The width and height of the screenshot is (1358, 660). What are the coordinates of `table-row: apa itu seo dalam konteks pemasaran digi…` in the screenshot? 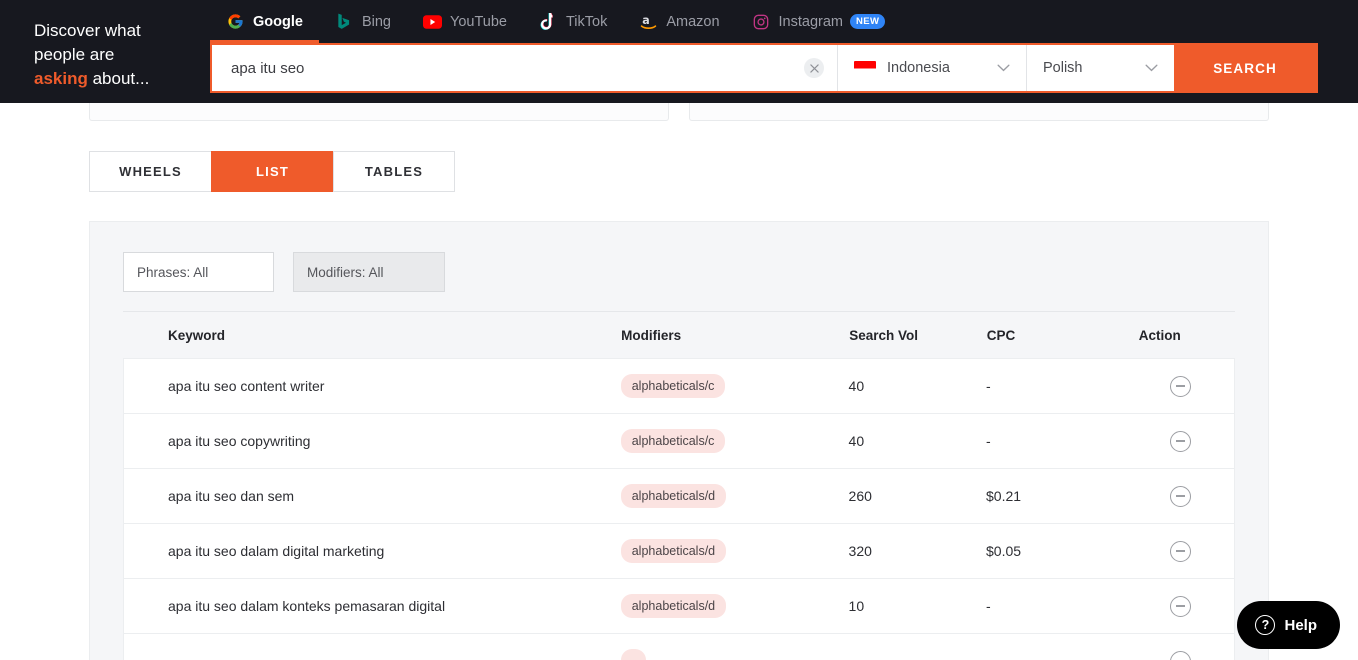 It's located at (679, 606).